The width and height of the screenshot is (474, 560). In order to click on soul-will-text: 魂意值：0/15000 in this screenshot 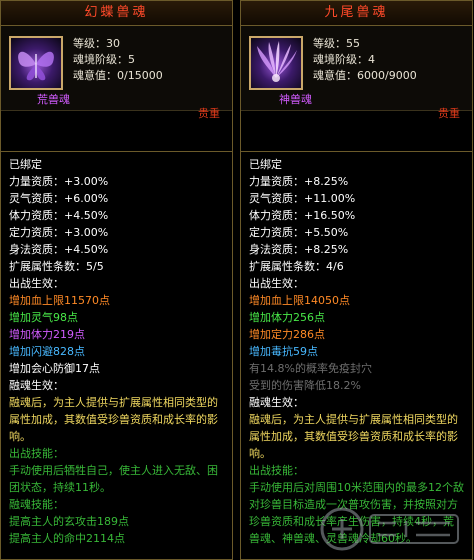, I will do `click(118, 75)`.